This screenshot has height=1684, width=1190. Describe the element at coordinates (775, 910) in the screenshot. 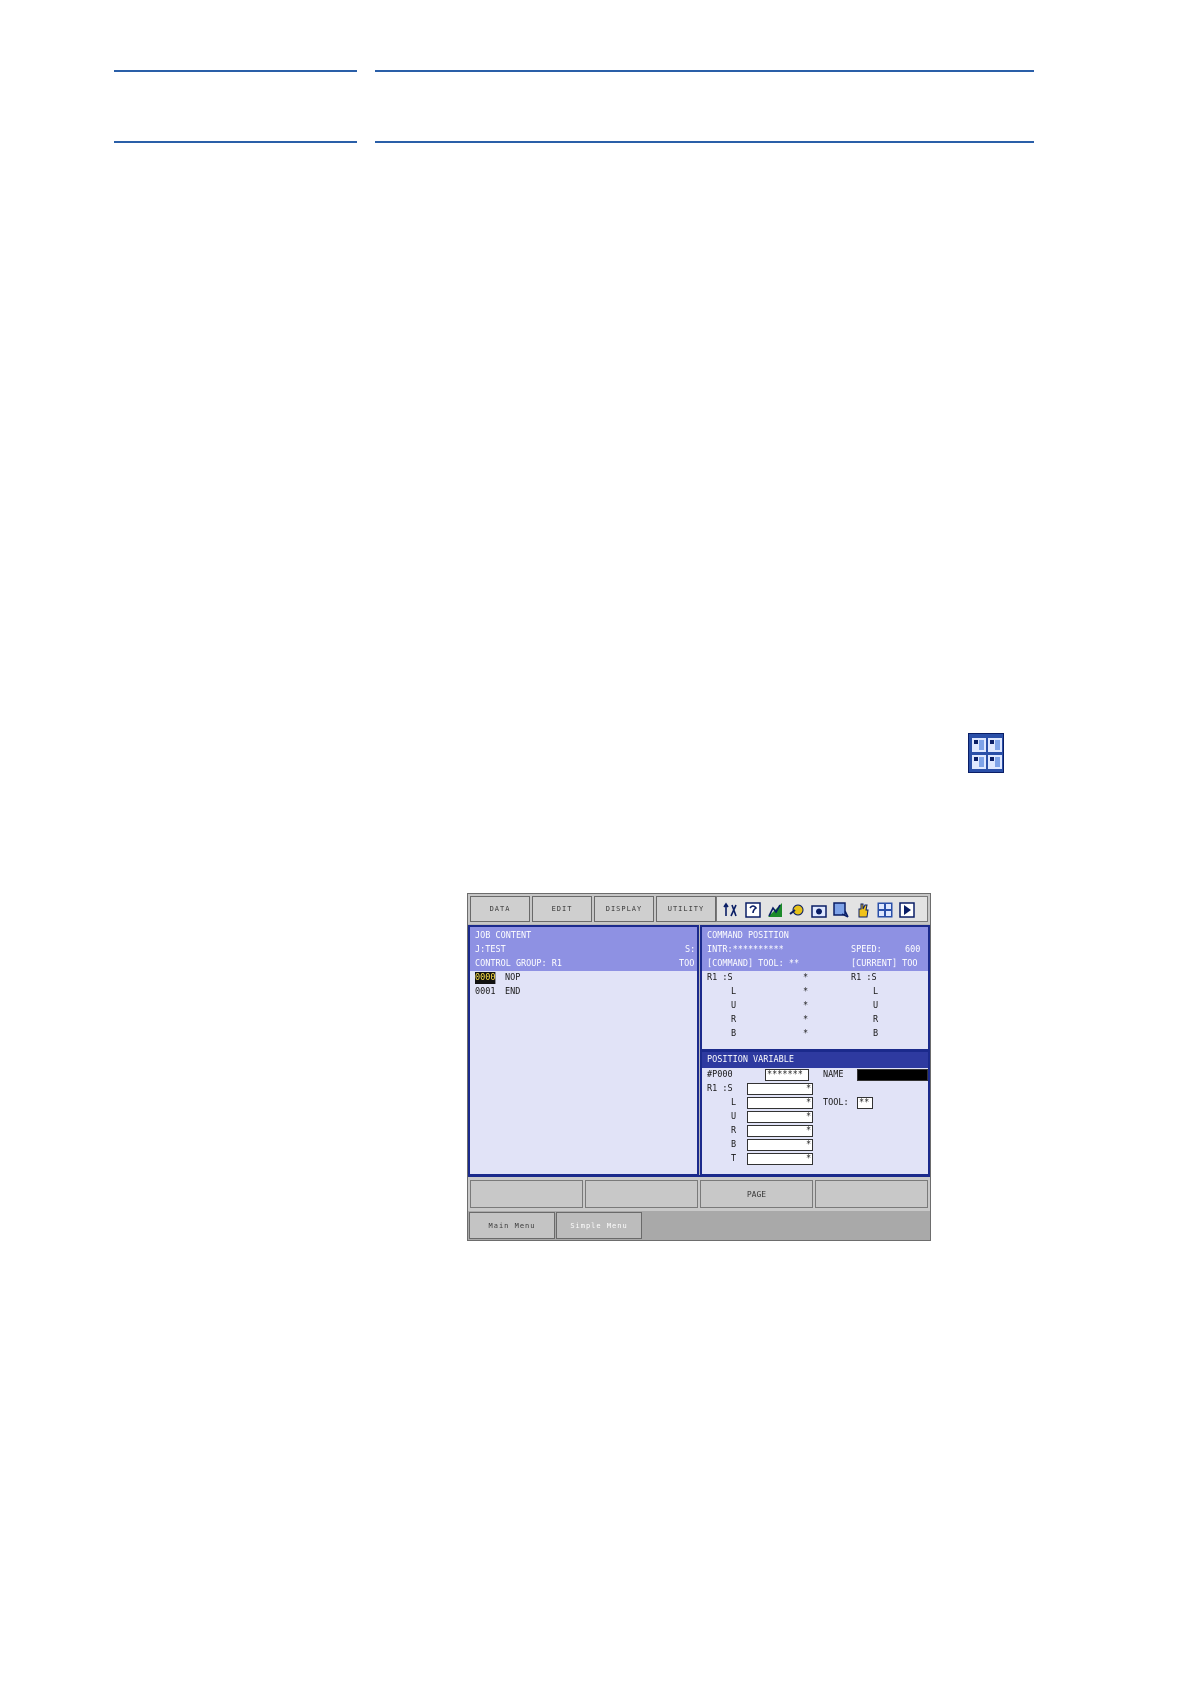

I see `speed-icon` at that location.